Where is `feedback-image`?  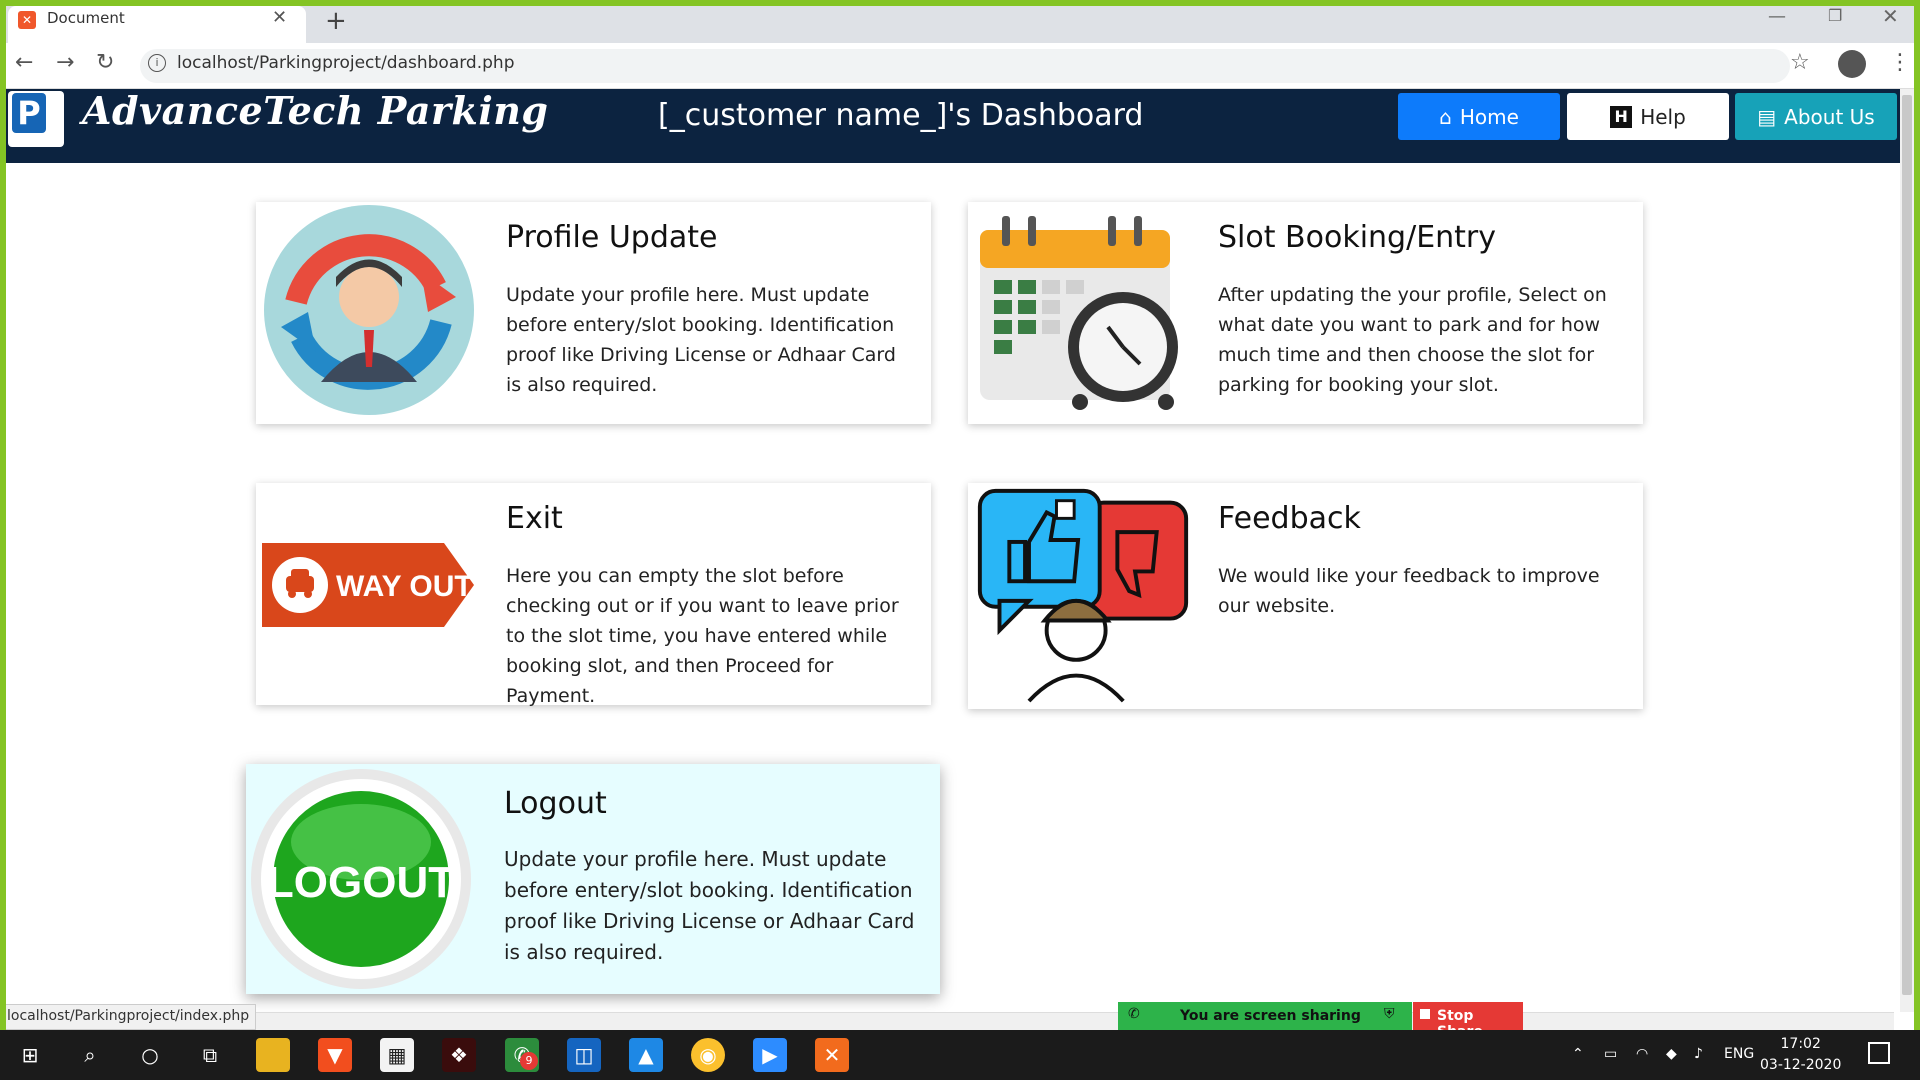 feedback-image is located at coordinates (1083, 595).